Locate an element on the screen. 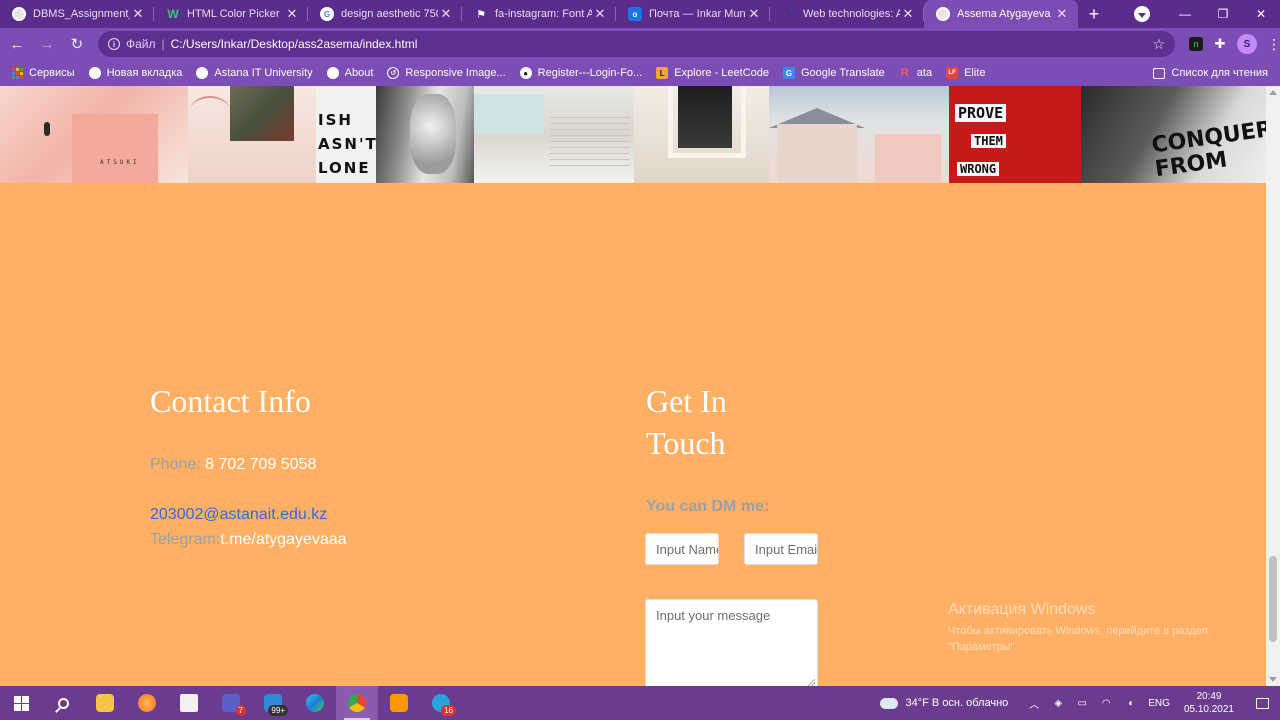 This screenshot has width=1280, height=720. tab-assema-atygayeva: Assema Atygayeva ✕ is located at coordinates (1001, 14).